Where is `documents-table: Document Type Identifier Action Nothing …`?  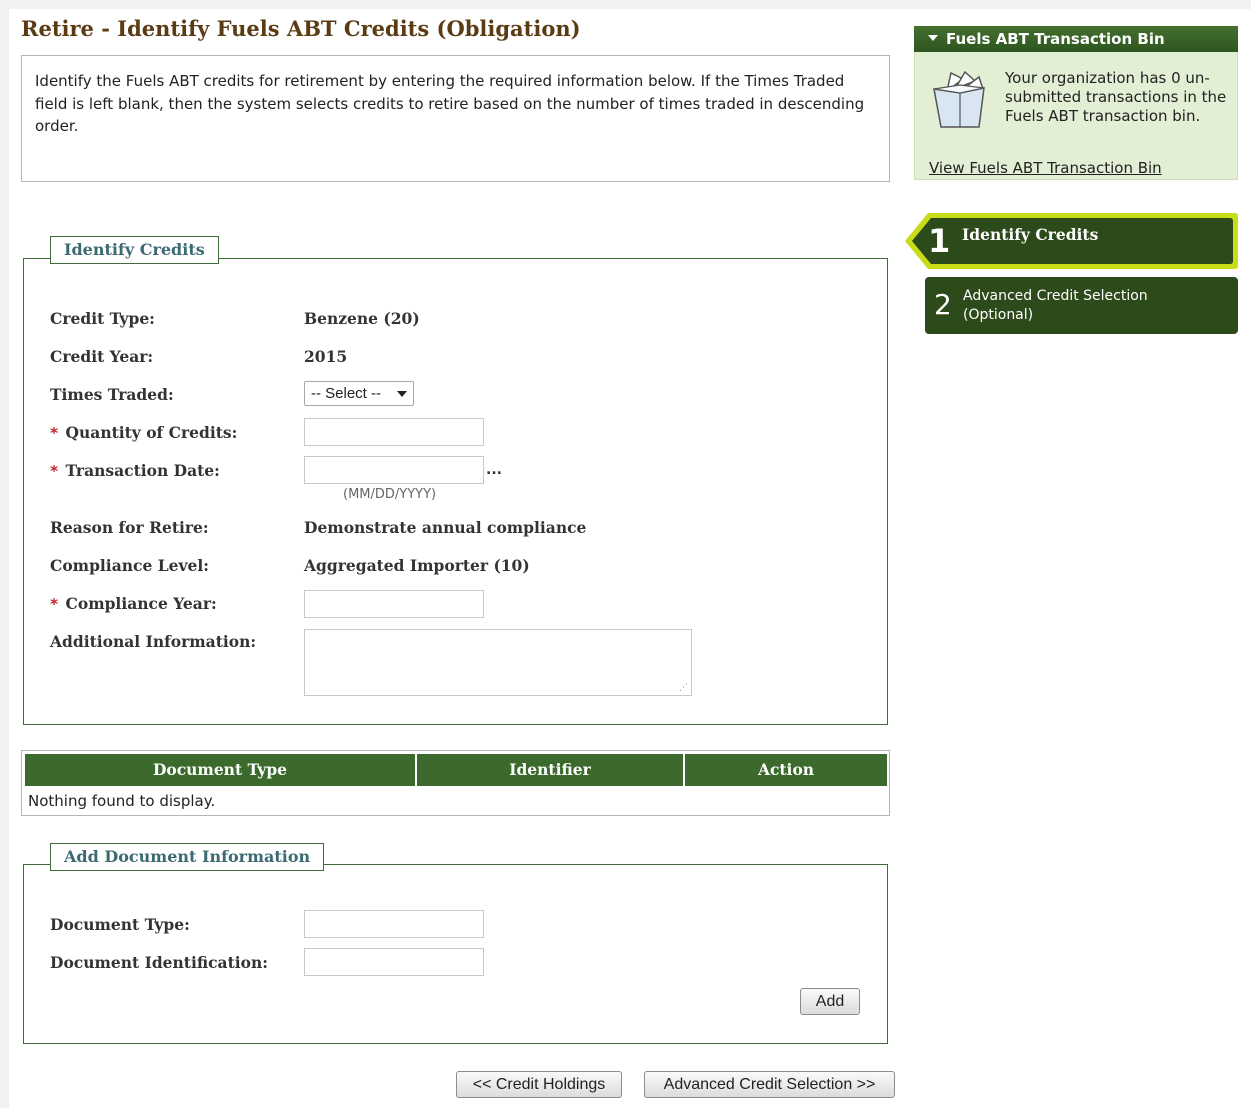 documents-table: Document Type Identifier Action Nothing … is located at coordinates (455, 783).